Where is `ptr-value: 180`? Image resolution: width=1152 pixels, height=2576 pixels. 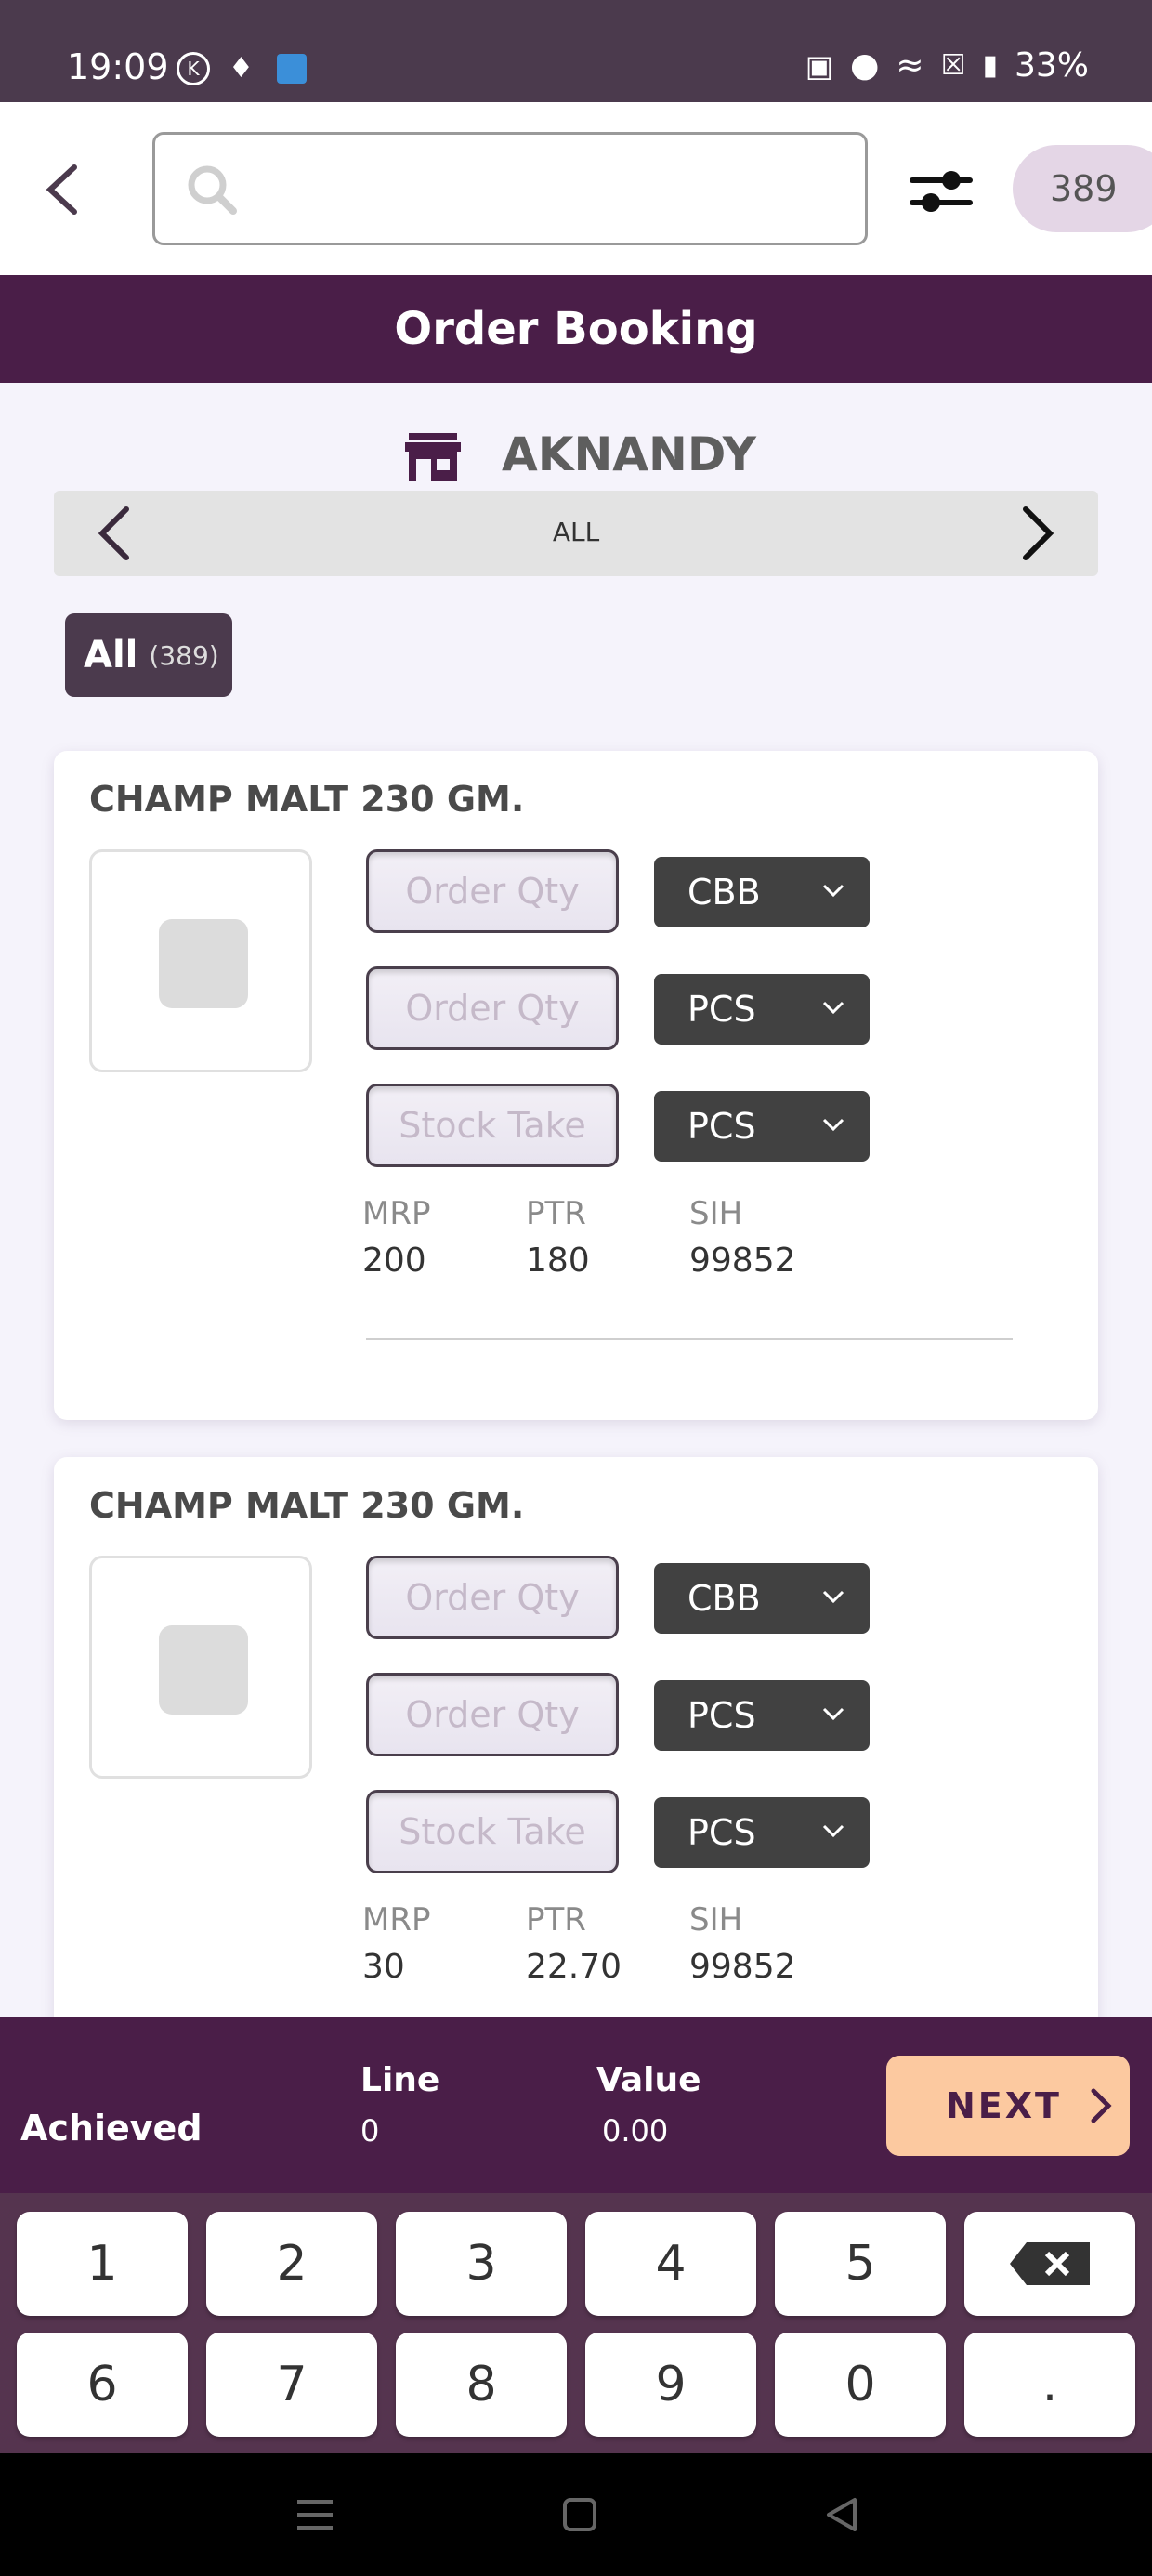 ptr-value: 180 is located at coordinates (558, 1261).